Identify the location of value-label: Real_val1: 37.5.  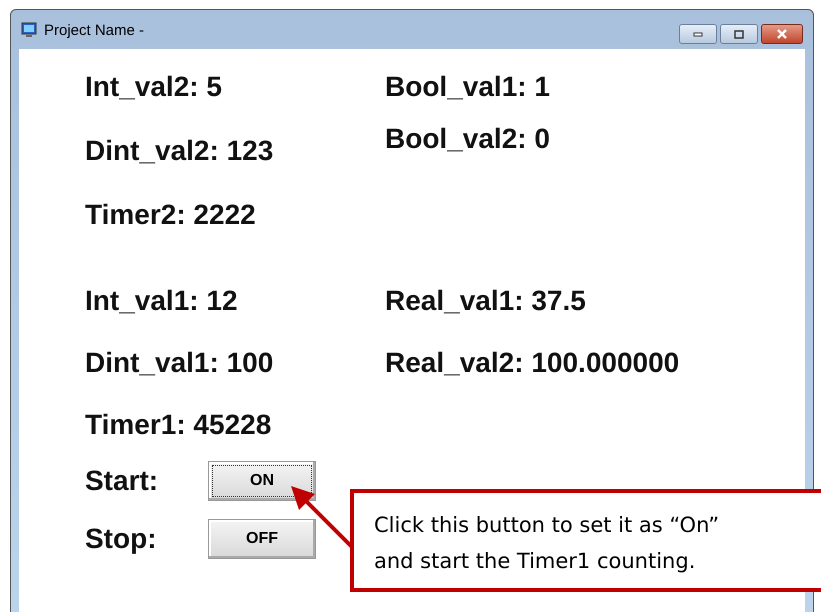
(486, 301).